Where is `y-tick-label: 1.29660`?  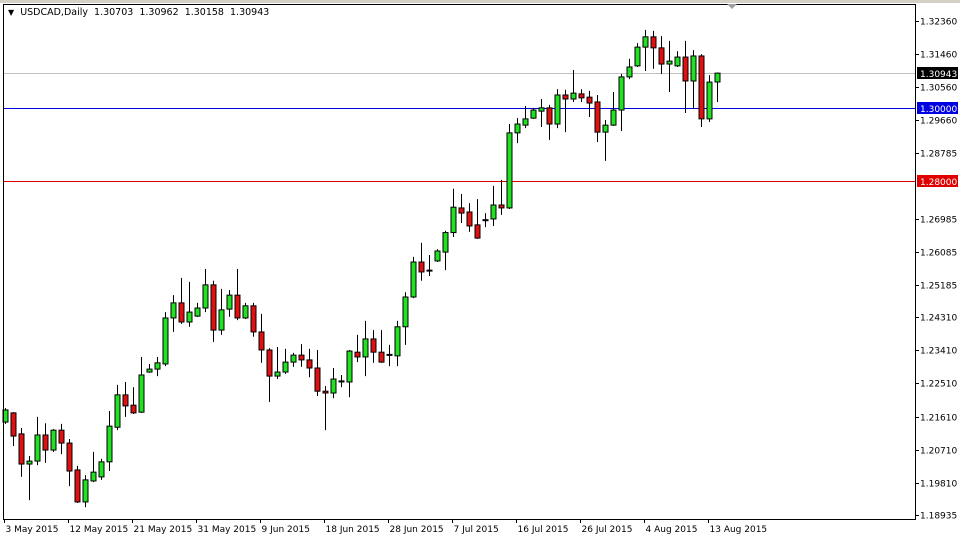 y-tick-label: 1.29660 is located at coordinates (938, 122).